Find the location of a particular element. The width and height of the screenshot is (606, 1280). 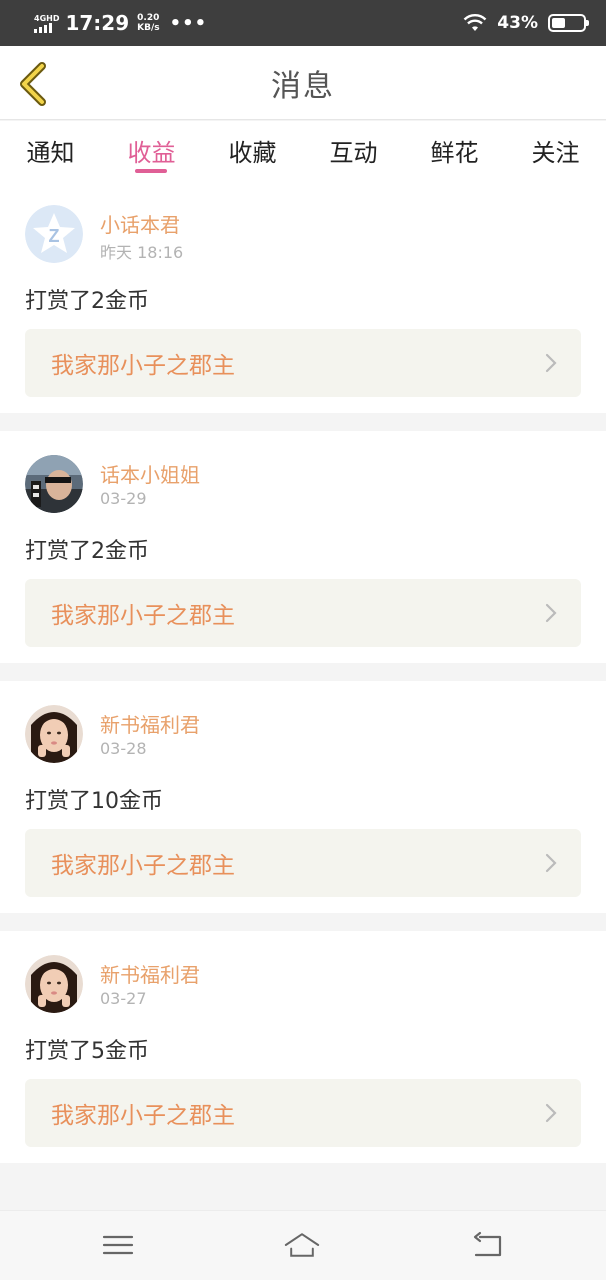

menu-icon is located at coordinates (118, 1245).